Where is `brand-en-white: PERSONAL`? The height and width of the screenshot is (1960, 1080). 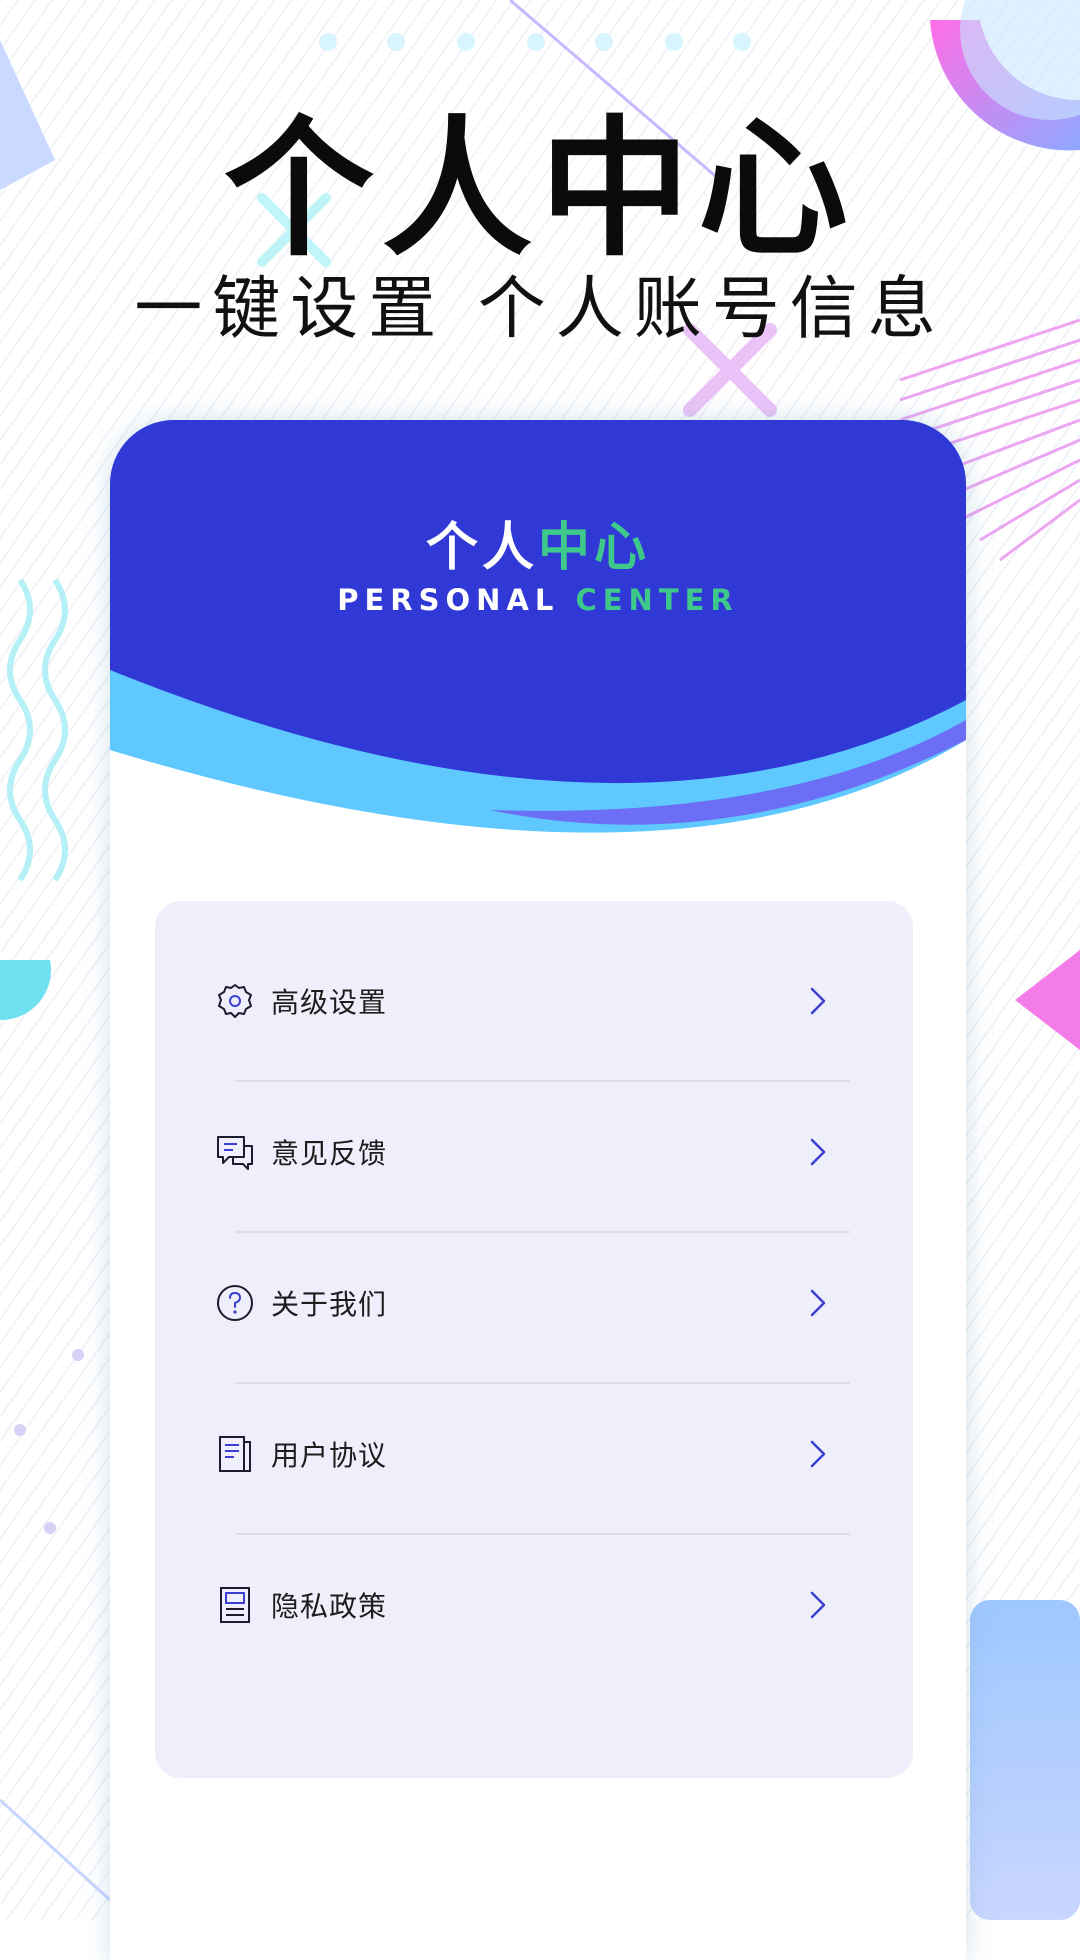 brand-en-white: PERSONAL is located at coordinates (448, 600).